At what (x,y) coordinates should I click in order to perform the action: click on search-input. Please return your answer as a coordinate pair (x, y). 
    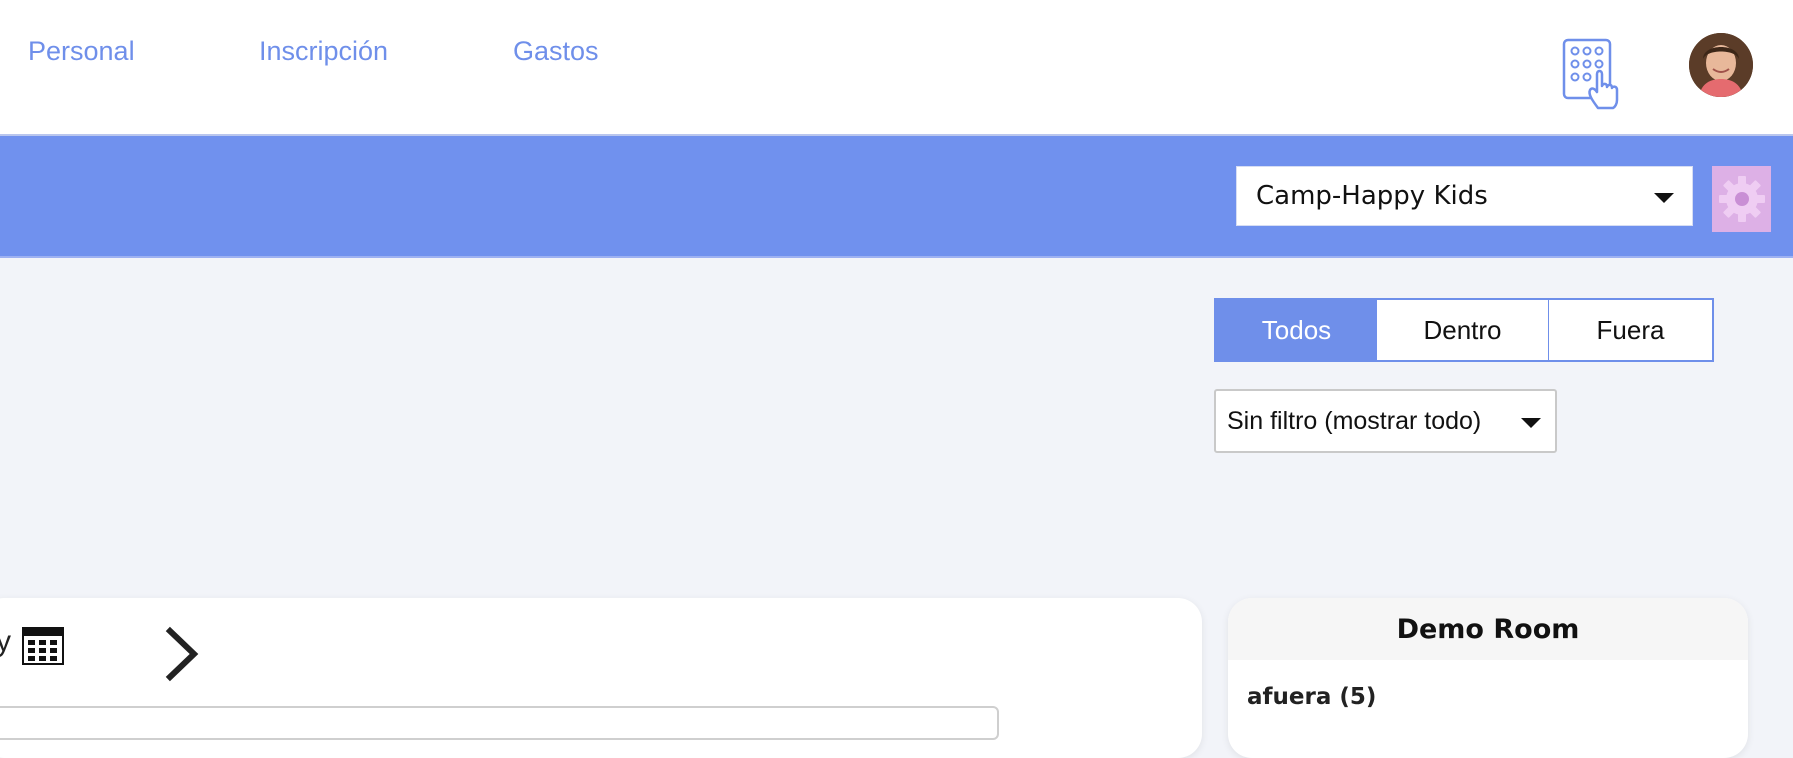
    Looking at the image, I should click on (499, 723).